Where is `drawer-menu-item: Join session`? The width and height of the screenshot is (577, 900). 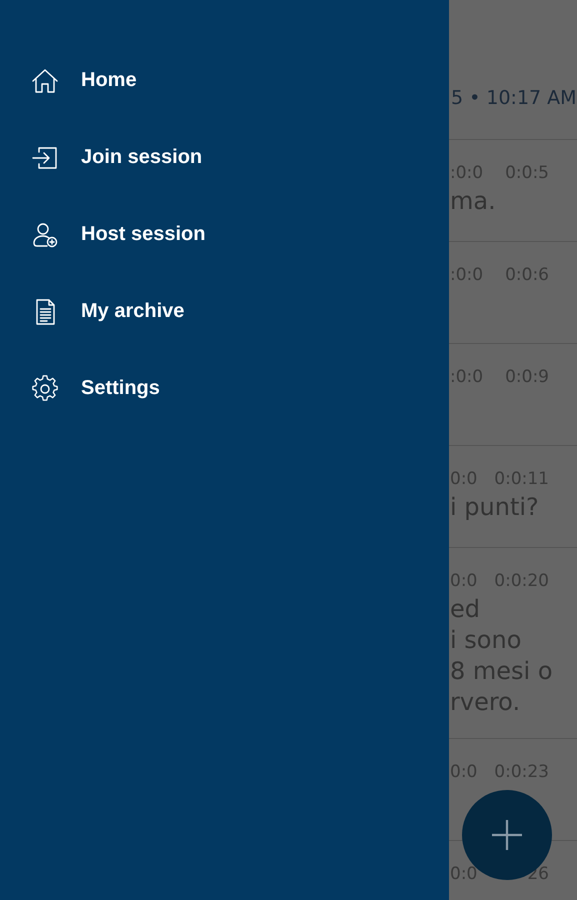
drawer-menu-item: Join session is located at coordinates (141, 157).